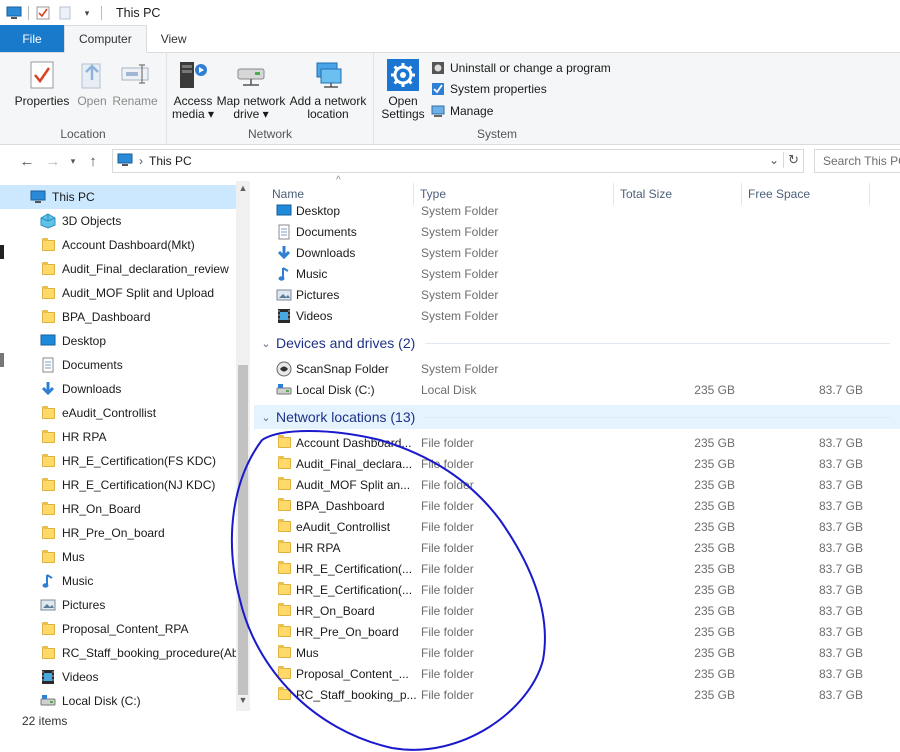  I want to click on properties-label: Properties, so click(42, 101).